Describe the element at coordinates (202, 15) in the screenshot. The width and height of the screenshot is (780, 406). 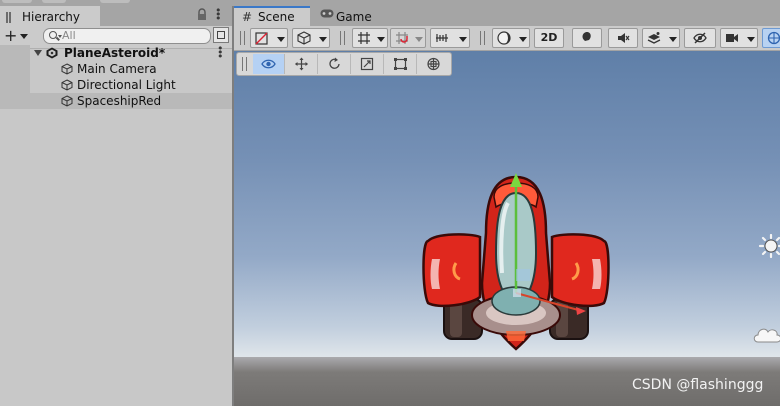
I see `lock-icon` at that location.